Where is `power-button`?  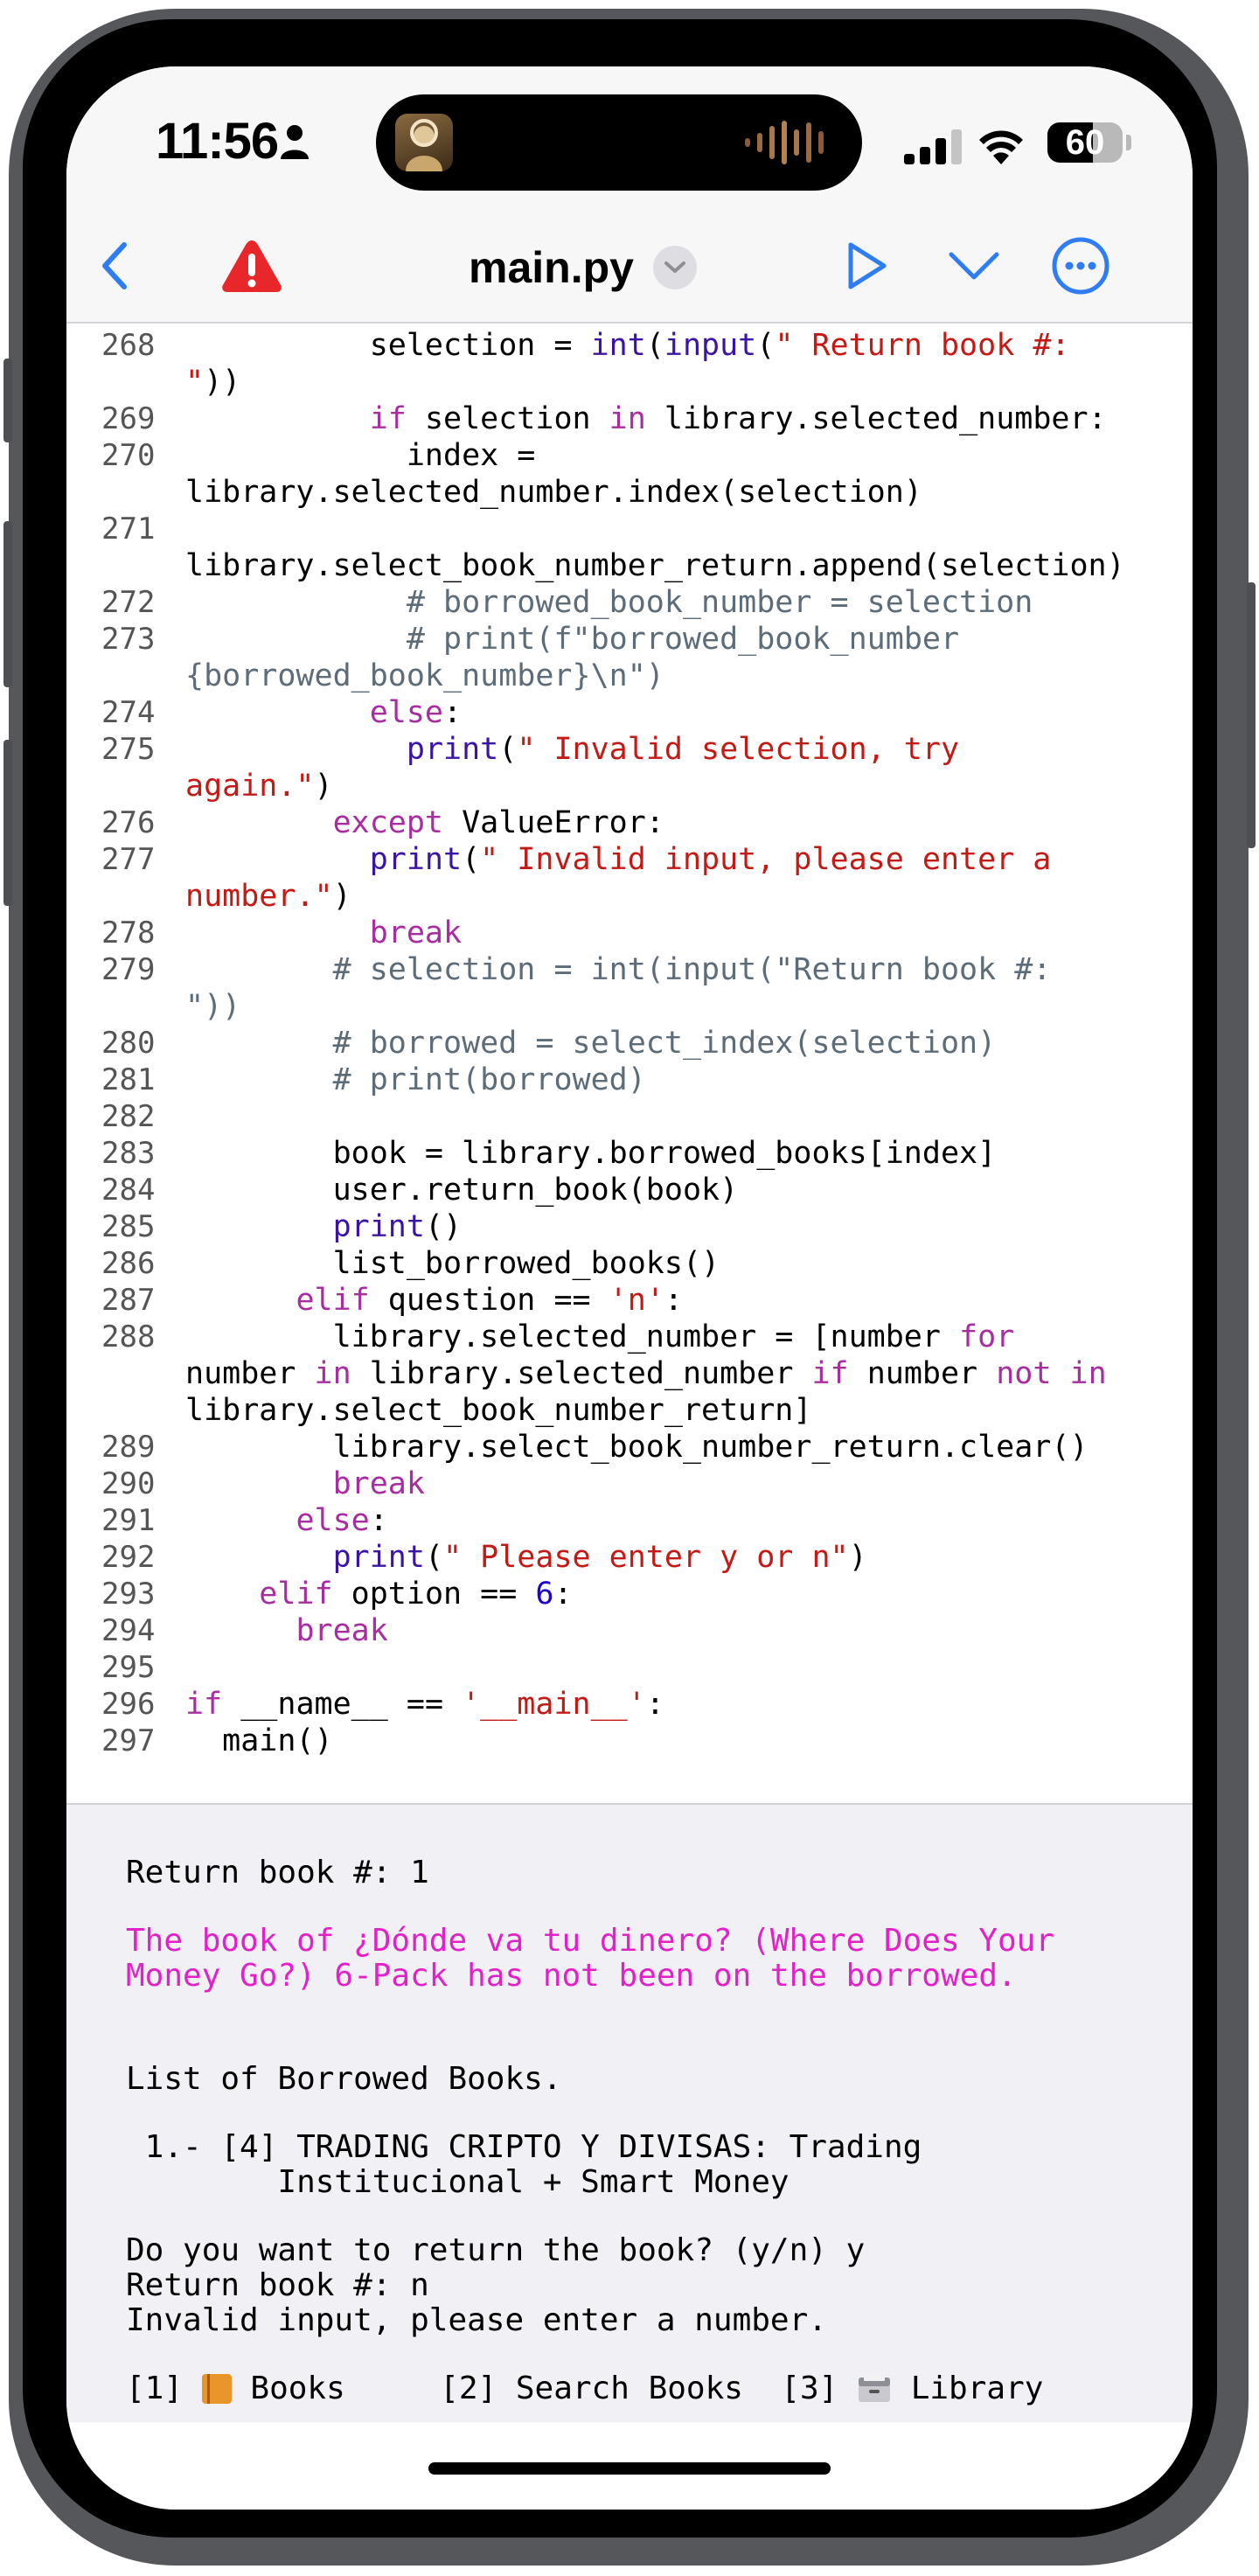 power-button is located at coordinates (1252, 715).